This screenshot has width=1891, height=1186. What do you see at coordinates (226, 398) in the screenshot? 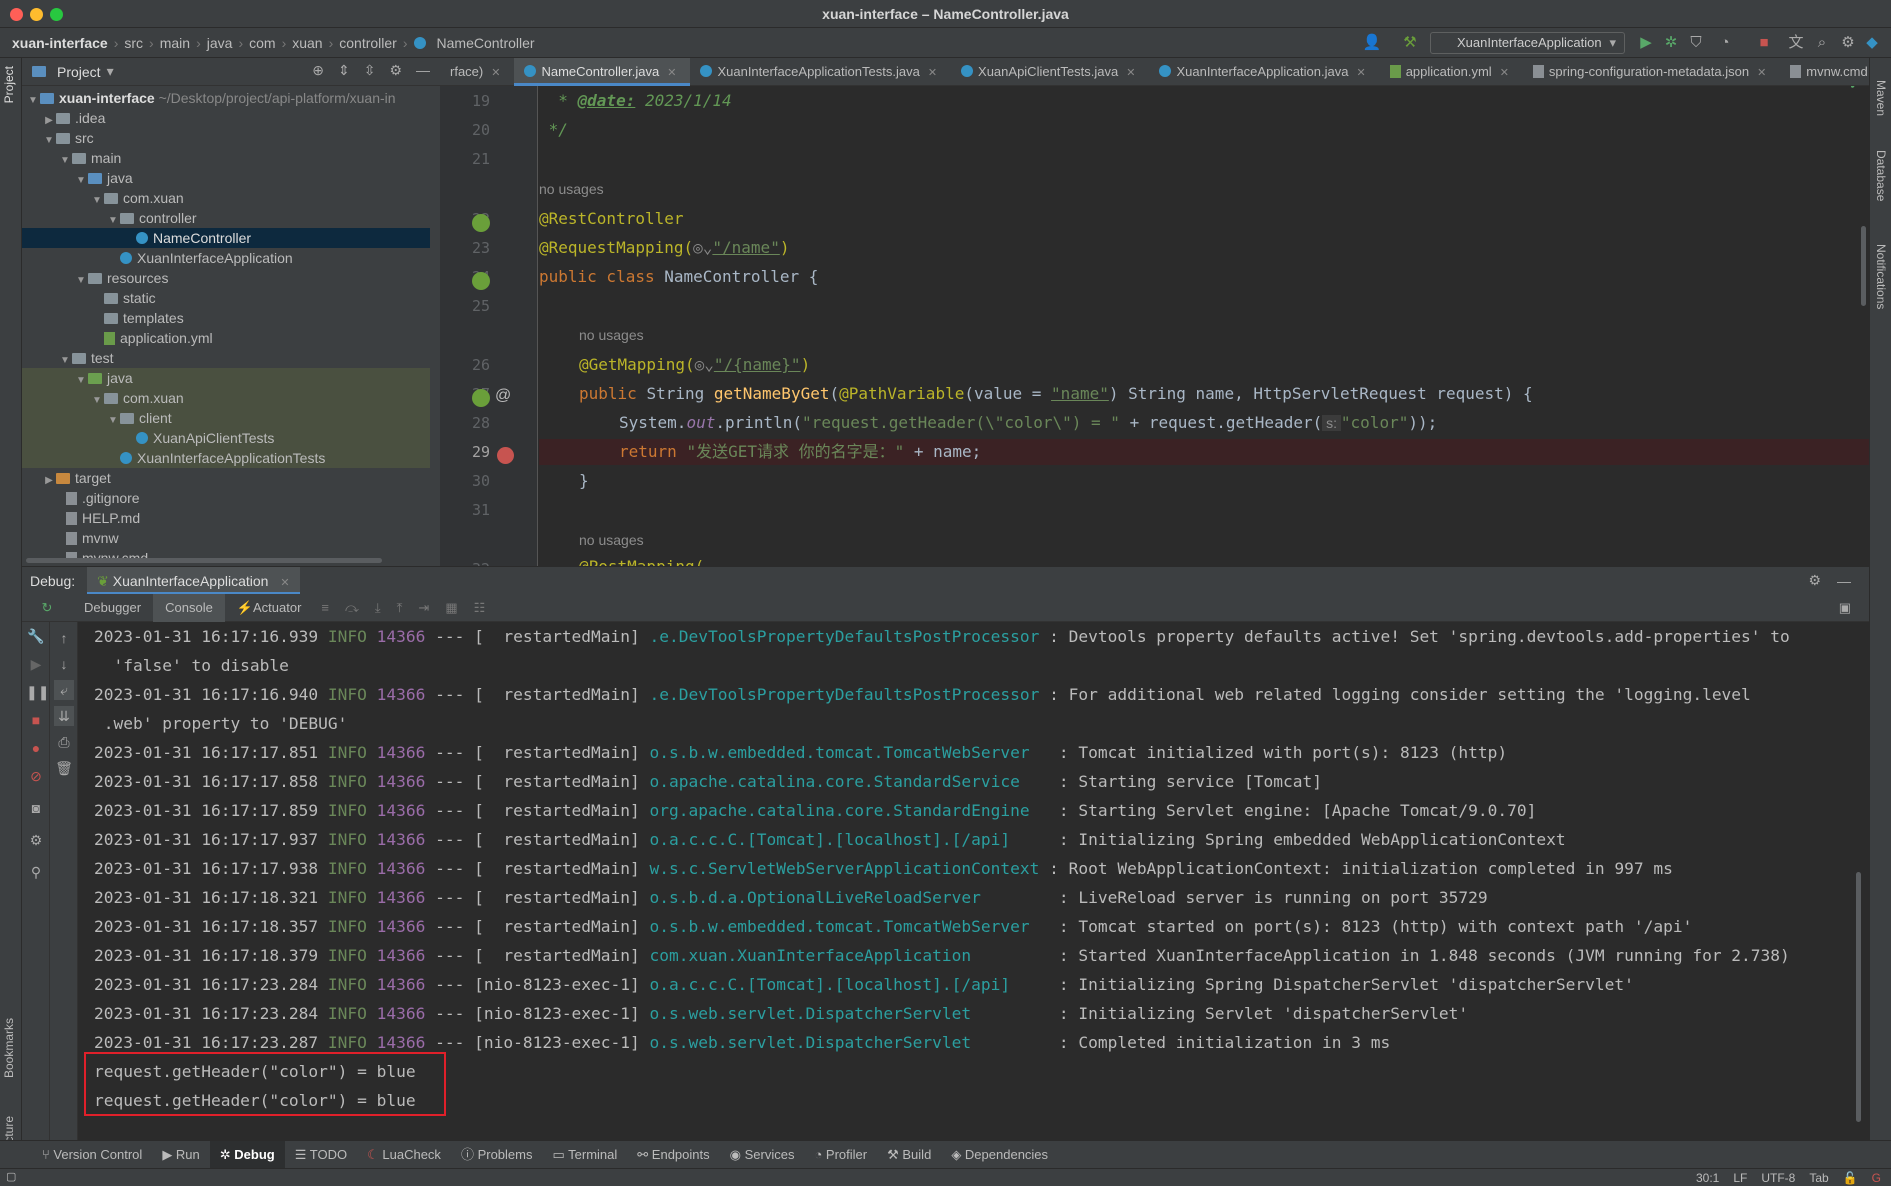
I see `tree-item-test-com-xuan: ▼ com.xuan` at bounding box center [226, 398].